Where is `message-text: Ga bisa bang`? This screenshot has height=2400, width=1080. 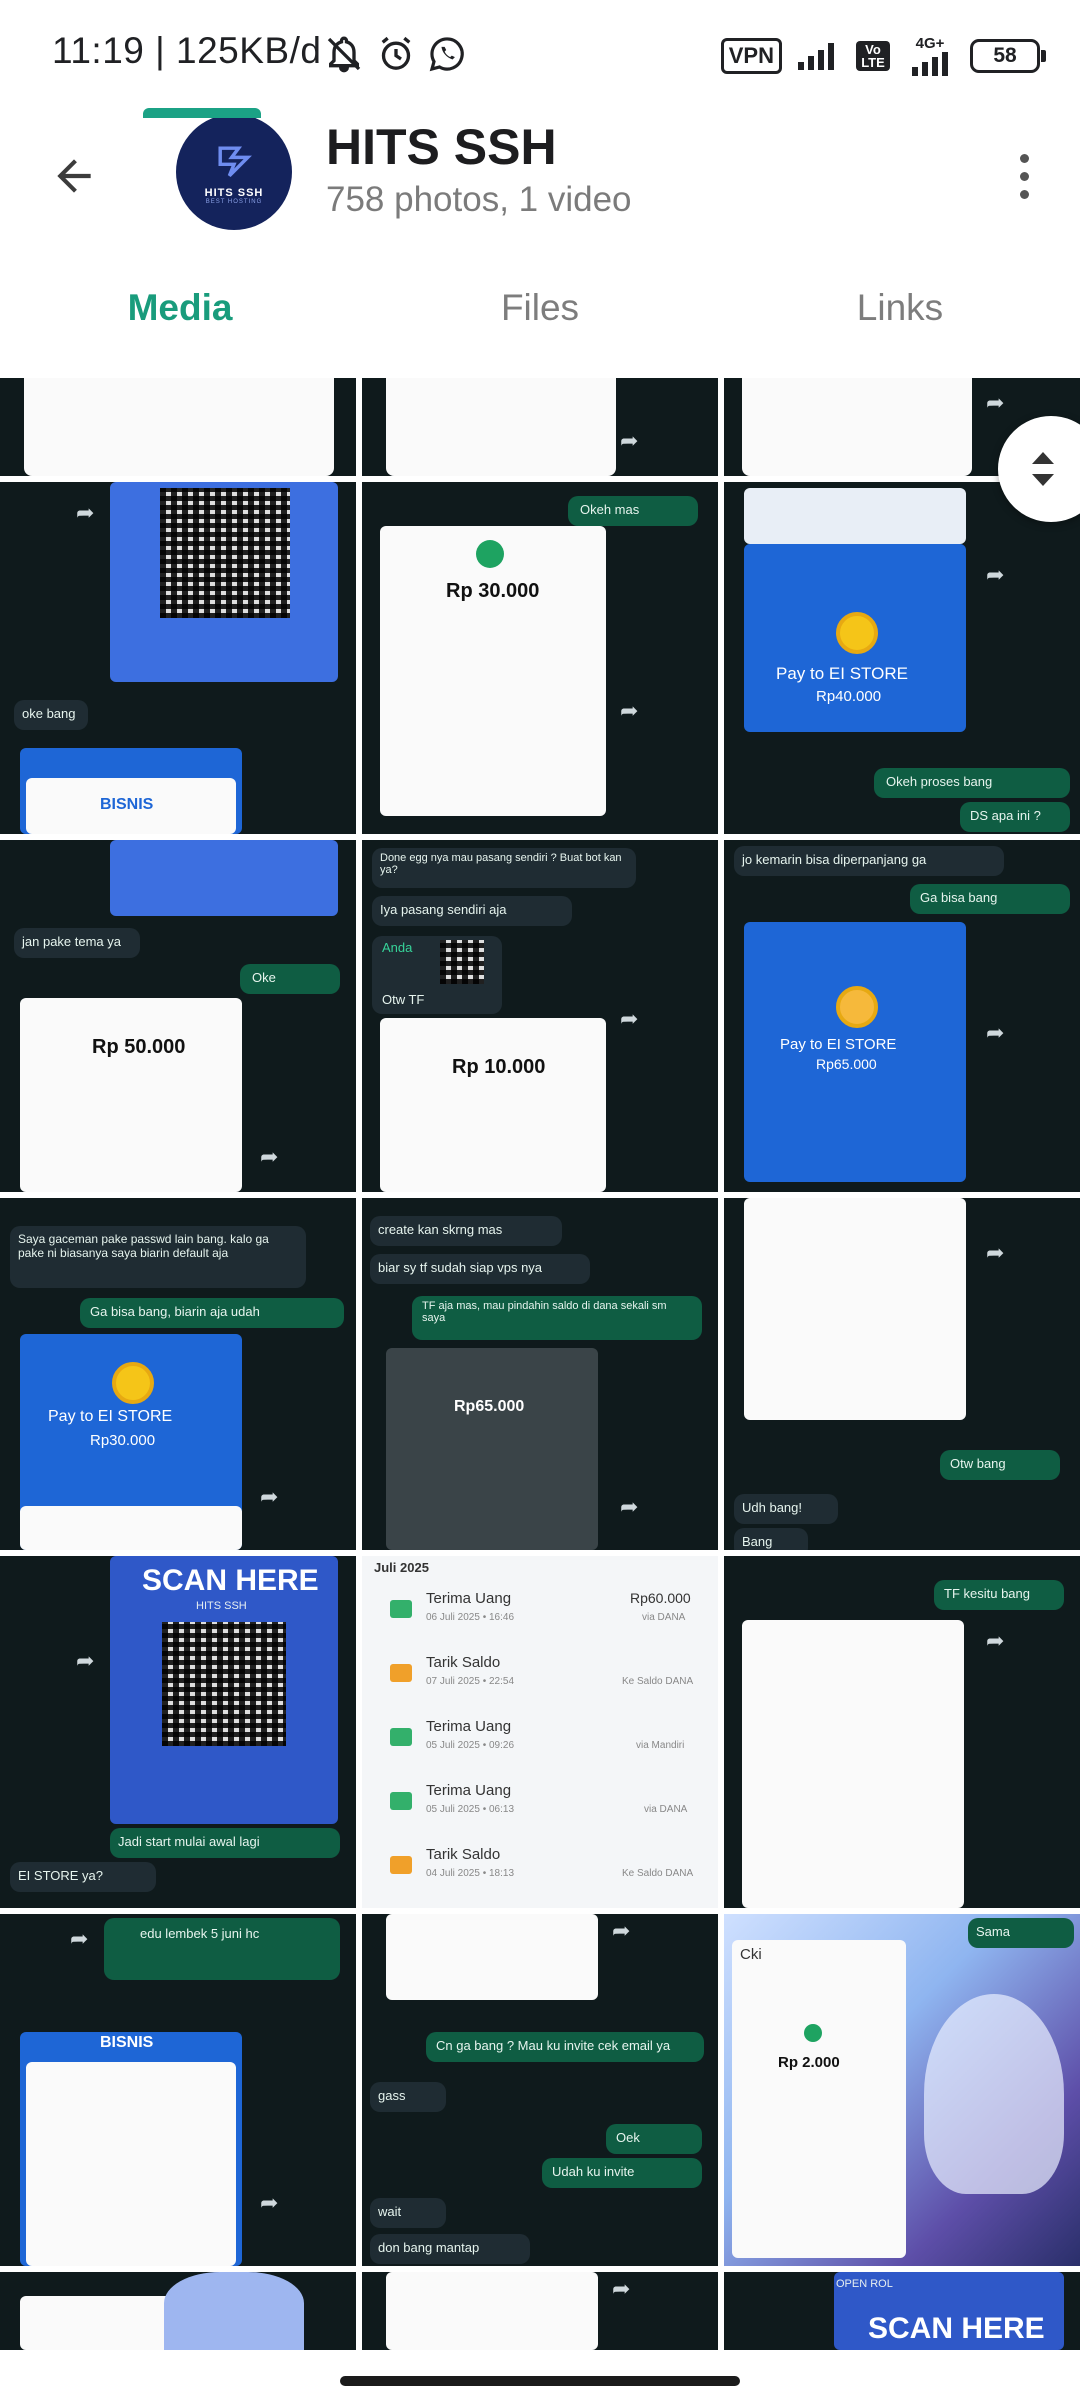 message-text: Ga bisa bang is located at coordinates (959, 897).